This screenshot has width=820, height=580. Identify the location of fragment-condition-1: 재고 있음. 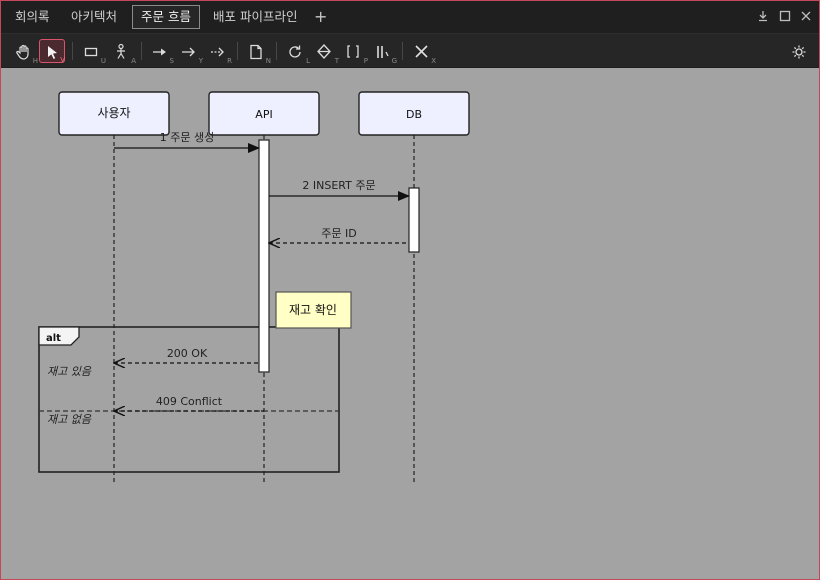
(69, 371).